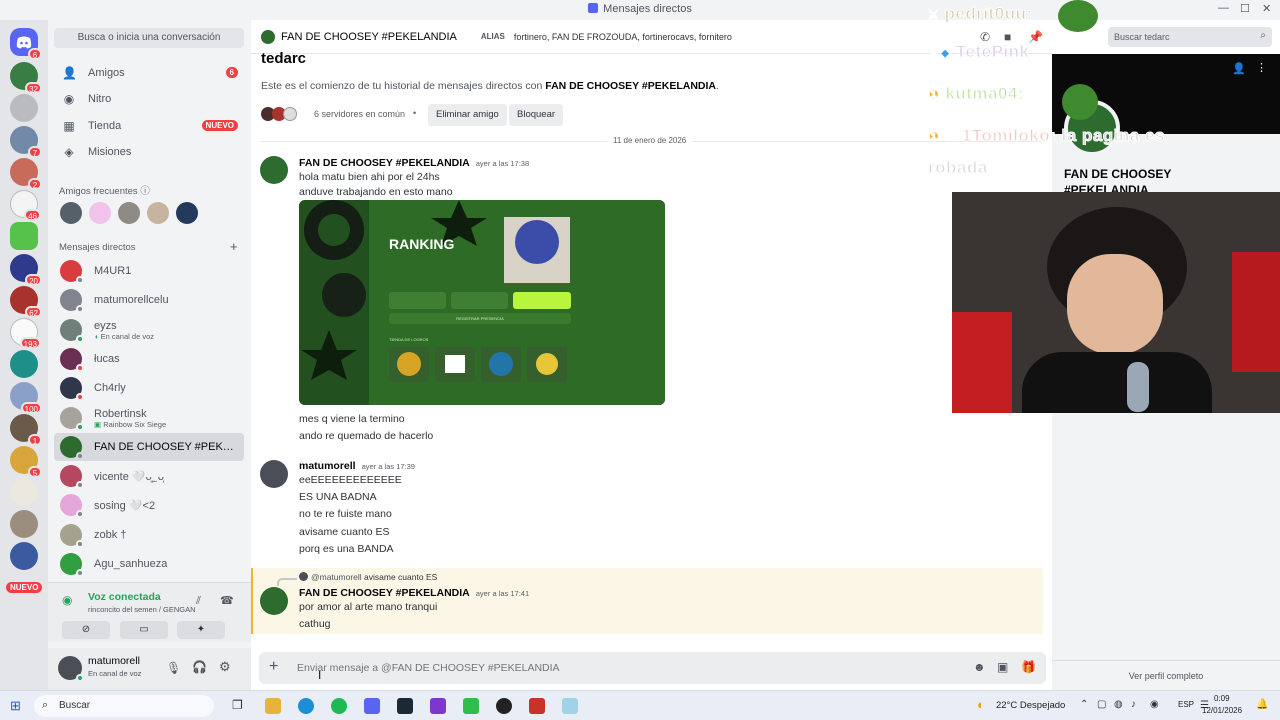  I want to click on message-author: matumorell ayer a las 17:39, so click(357, 466).